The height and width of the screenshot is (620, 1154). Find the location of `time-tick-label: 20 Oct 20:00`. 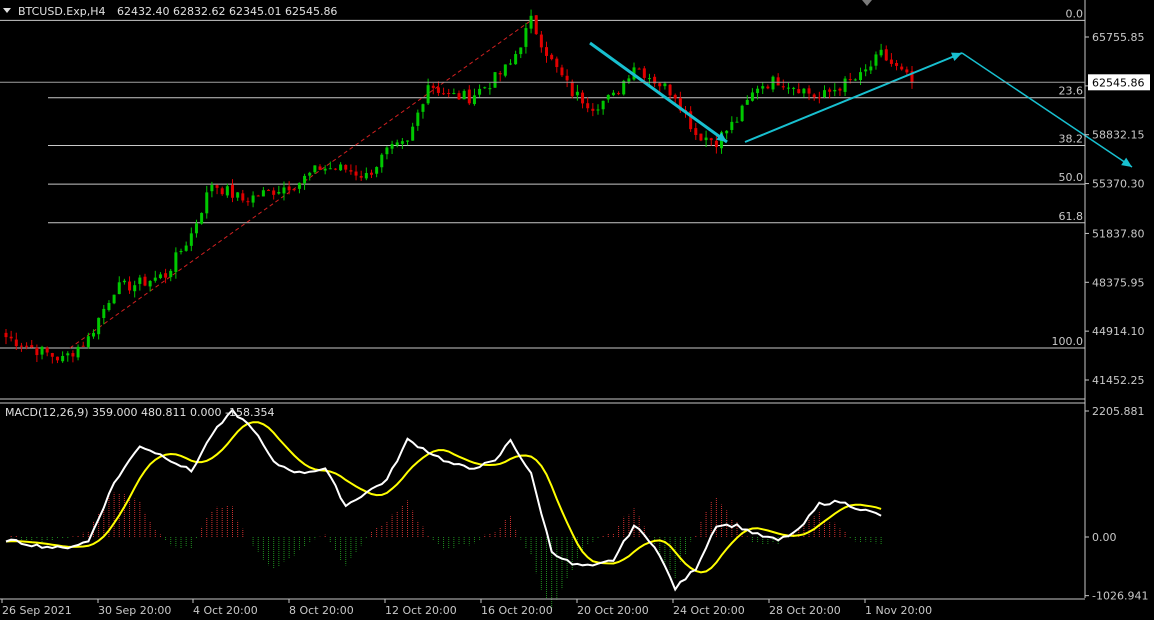

time-tick-label: 20 Oct 20:00 is located at coordinates (613, 610).